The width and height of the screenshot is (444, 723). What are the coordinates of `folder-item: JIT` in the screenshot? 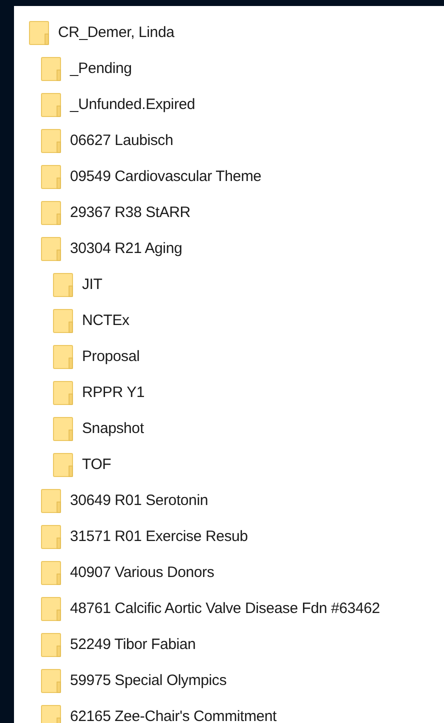 It's located at (92, 285).